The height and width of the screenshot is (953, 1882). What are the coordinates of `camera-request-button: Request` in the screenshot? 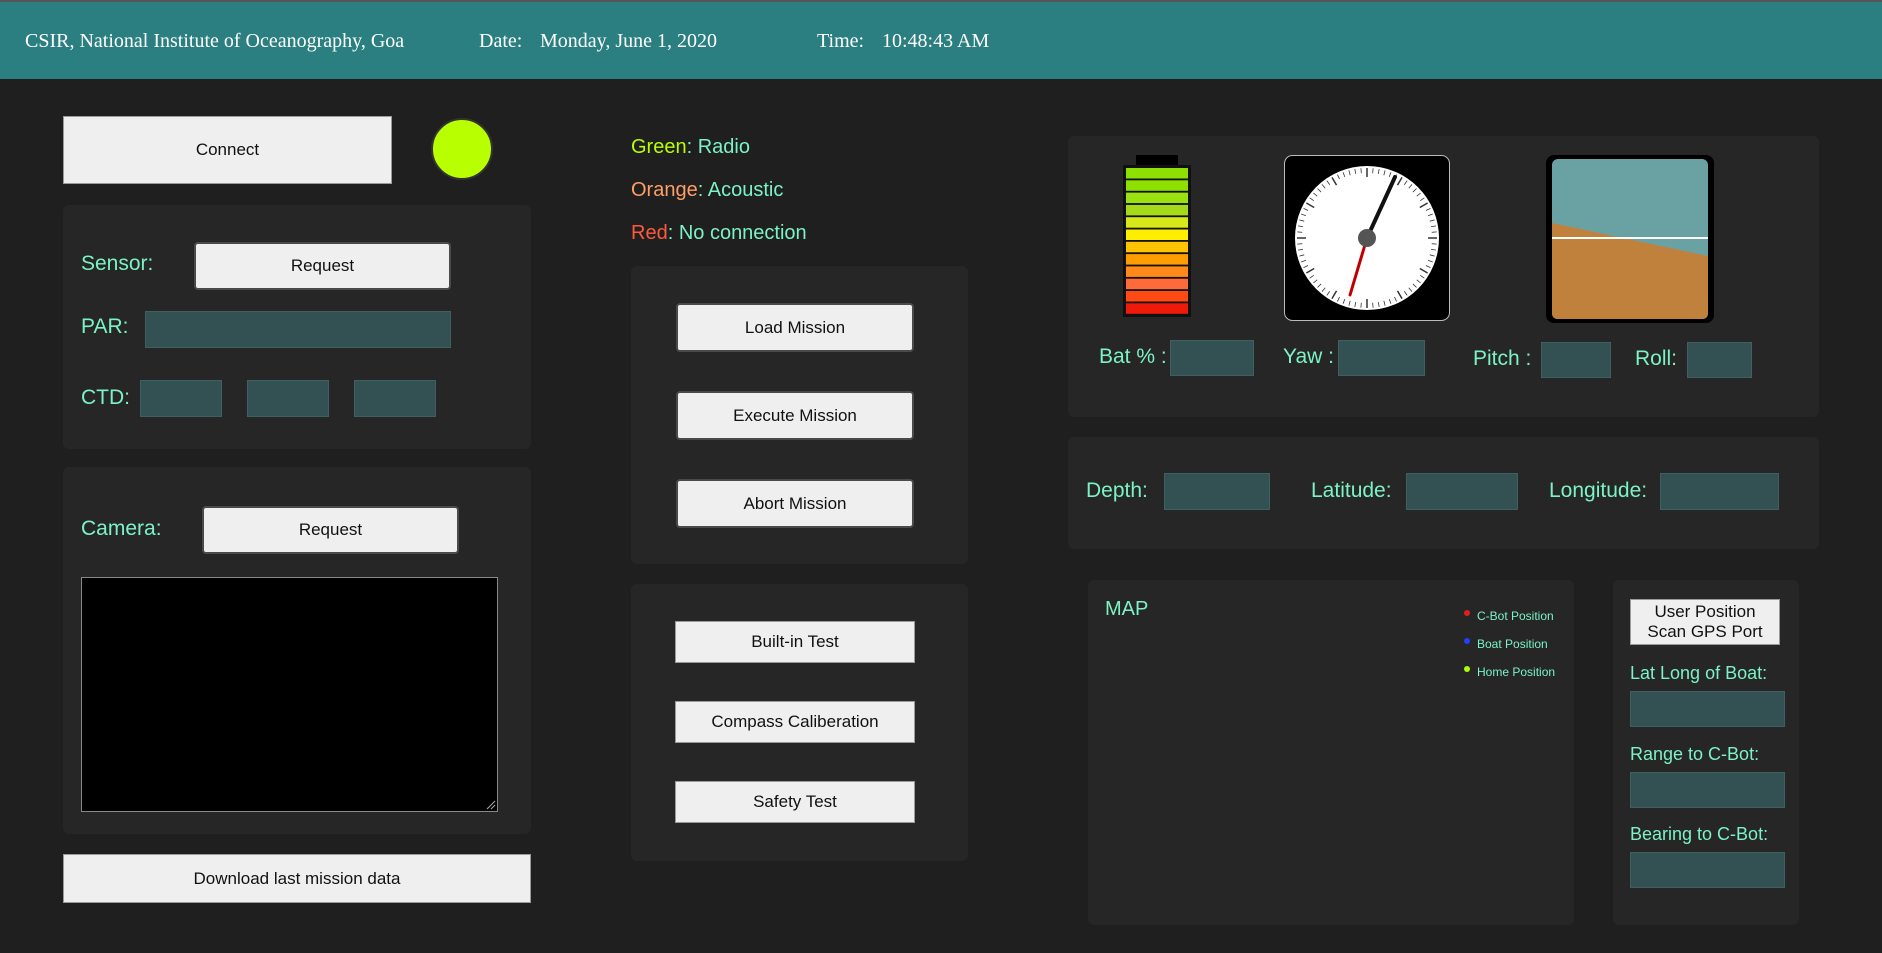 It's located at (330, 530).